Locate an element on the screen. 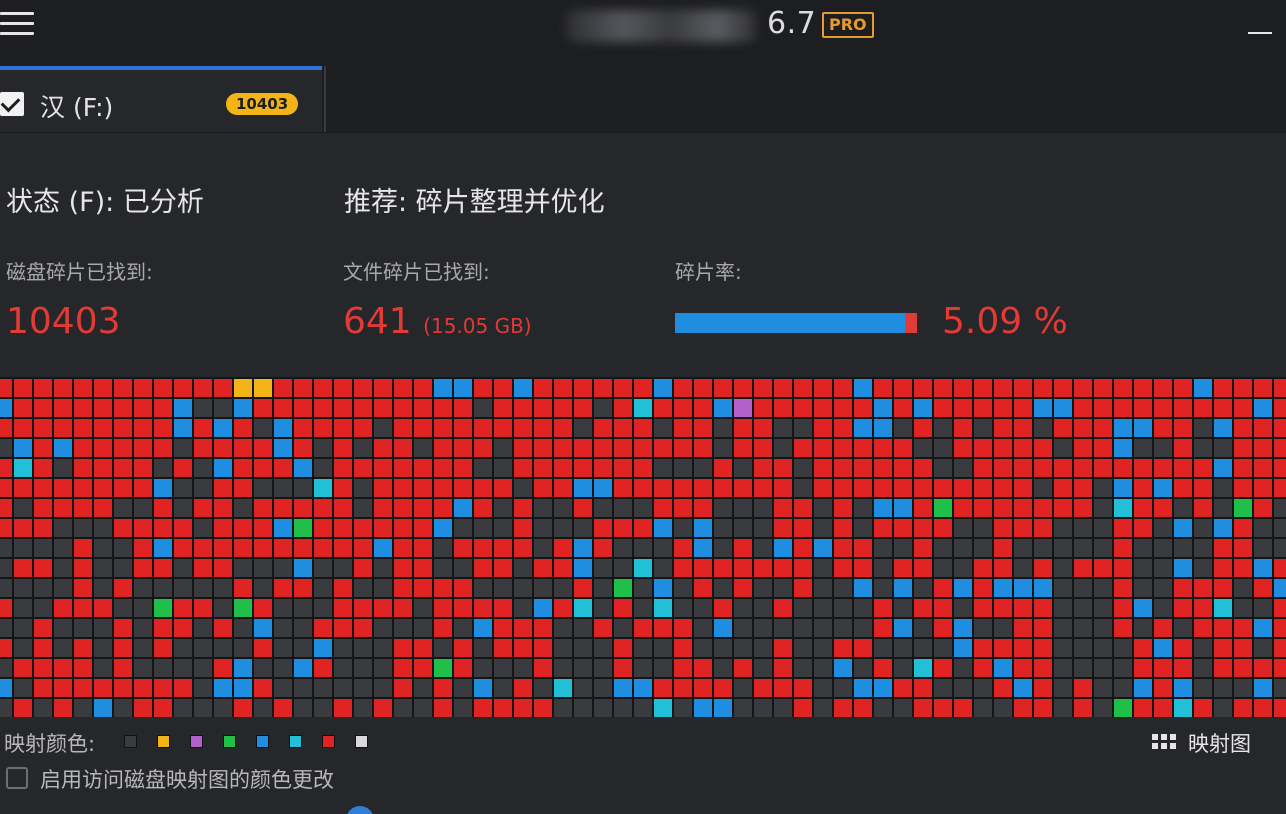 This screenshot has width=1286, height=814. color-change-checkbox is located at coordinates (17, 778).